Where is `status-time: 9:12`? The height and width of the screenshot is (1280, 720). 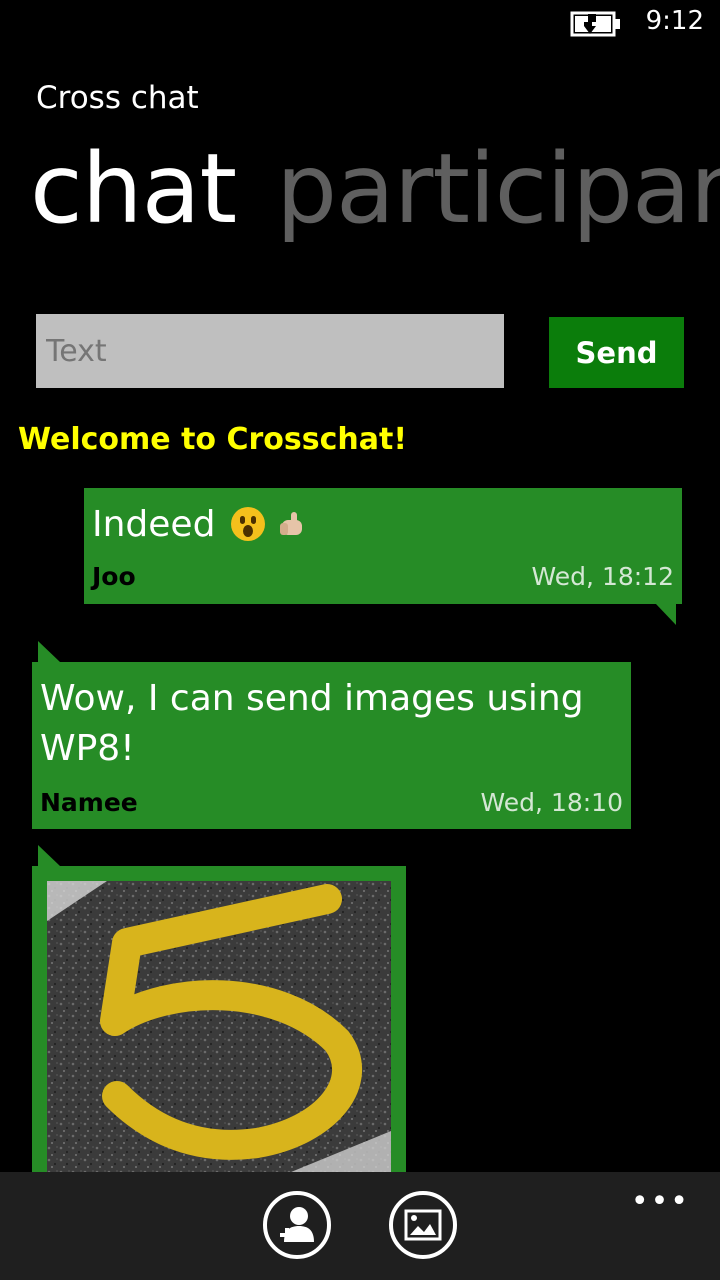
status-time: 9:12 is located at coordinates (674, 21).